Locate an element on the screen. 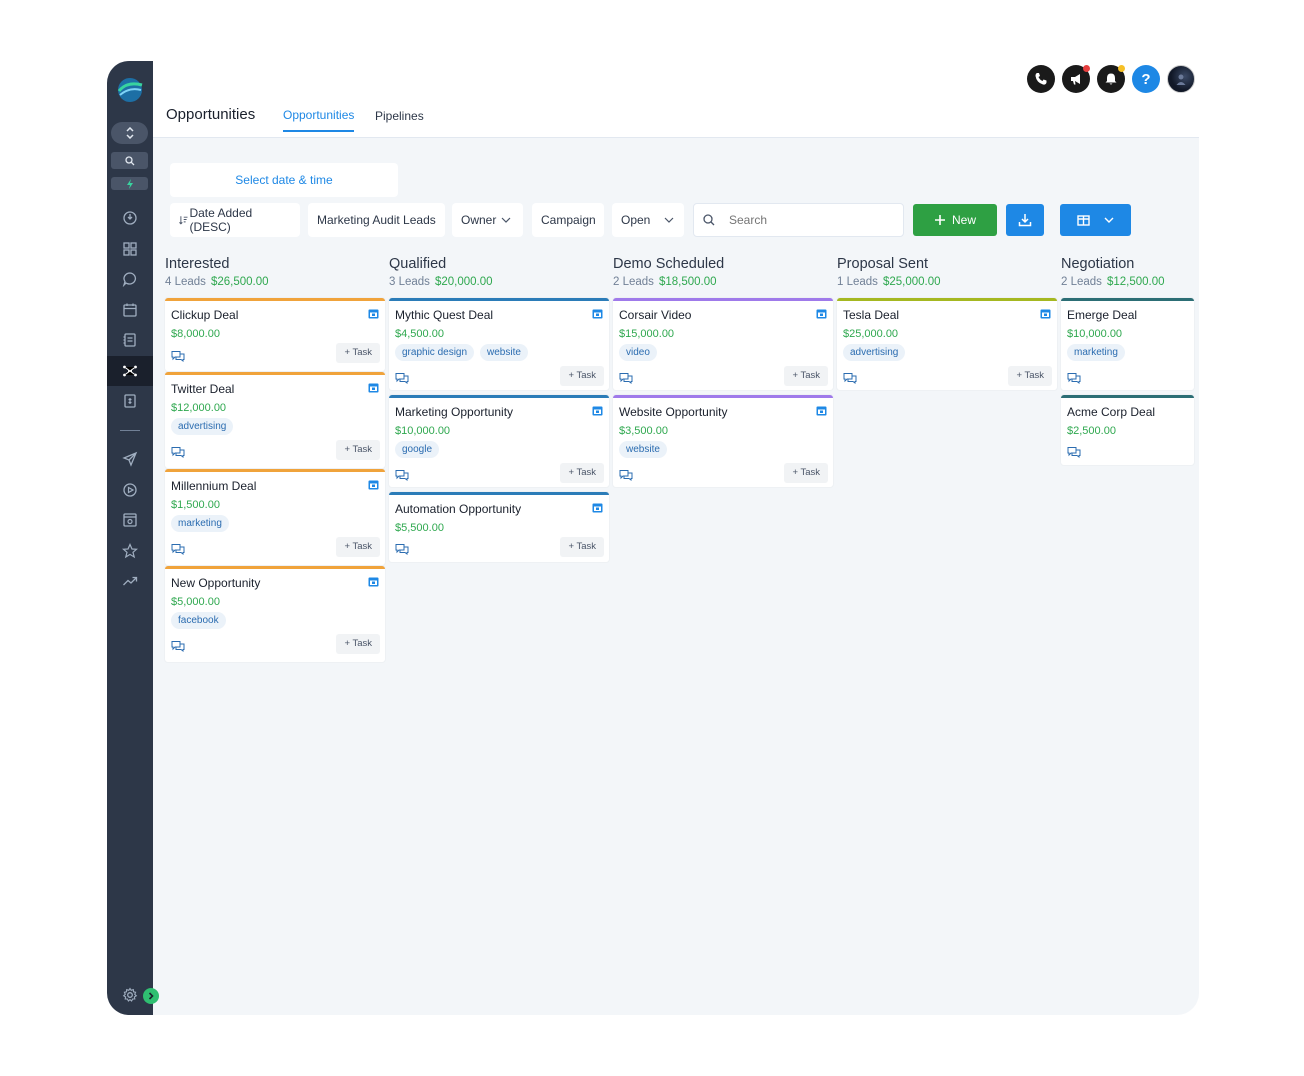  status-dropdown: Open is located at coordinates (648, 220).